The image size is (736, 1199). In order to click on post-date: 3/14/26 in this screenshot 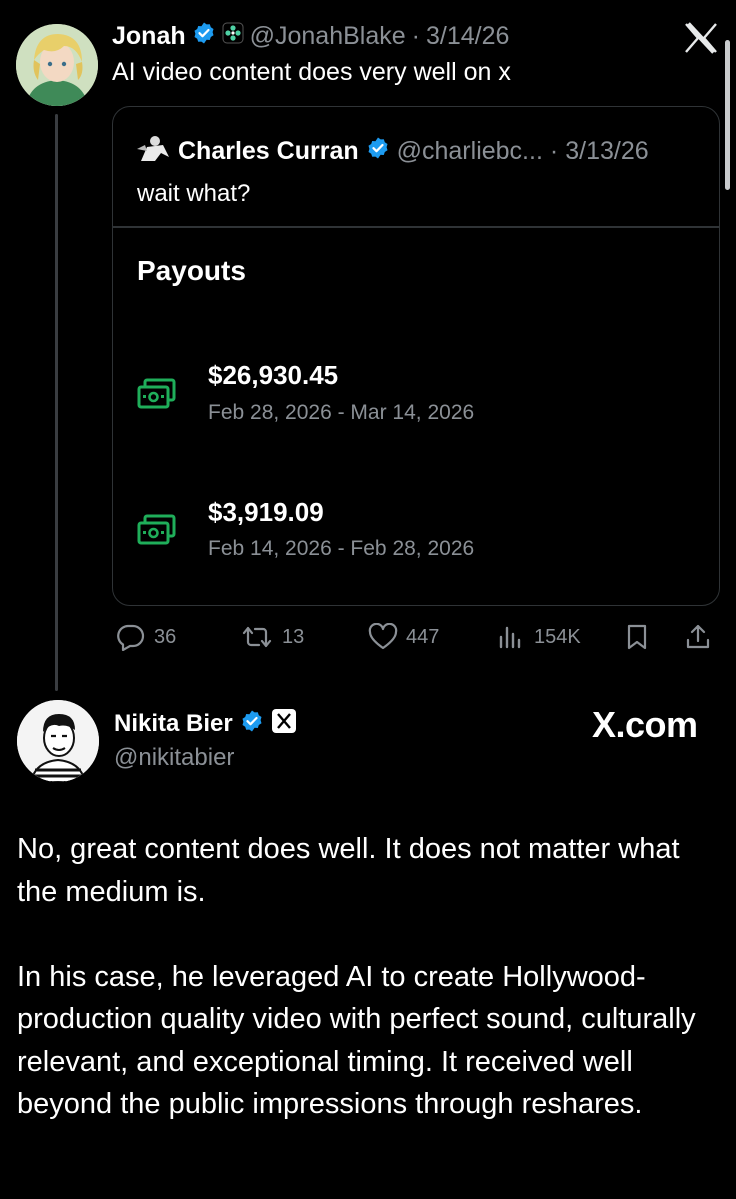, I will do `click(467, 36)`.